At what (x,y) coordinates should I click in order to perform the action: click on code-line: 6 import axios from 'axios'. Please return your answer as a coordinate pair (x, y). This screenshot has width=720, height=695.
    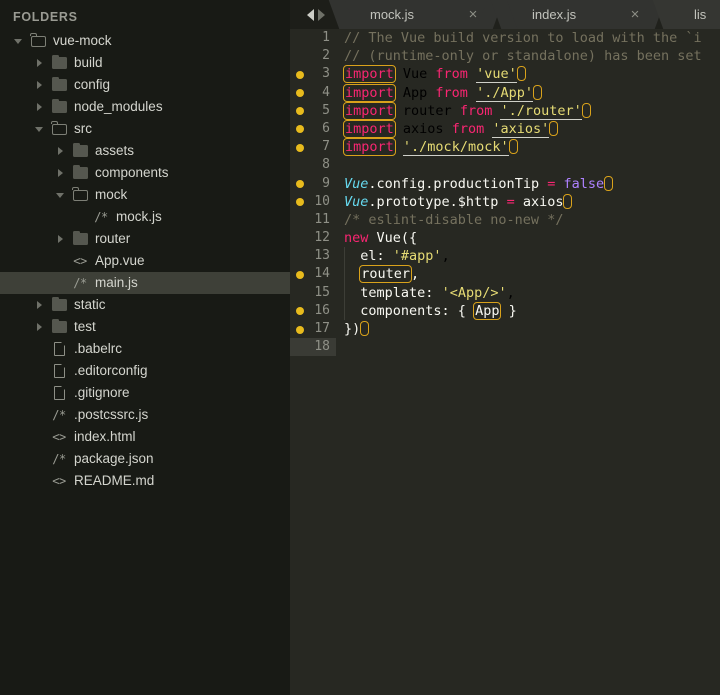
    Looking at the image, I should click on (505, 128).